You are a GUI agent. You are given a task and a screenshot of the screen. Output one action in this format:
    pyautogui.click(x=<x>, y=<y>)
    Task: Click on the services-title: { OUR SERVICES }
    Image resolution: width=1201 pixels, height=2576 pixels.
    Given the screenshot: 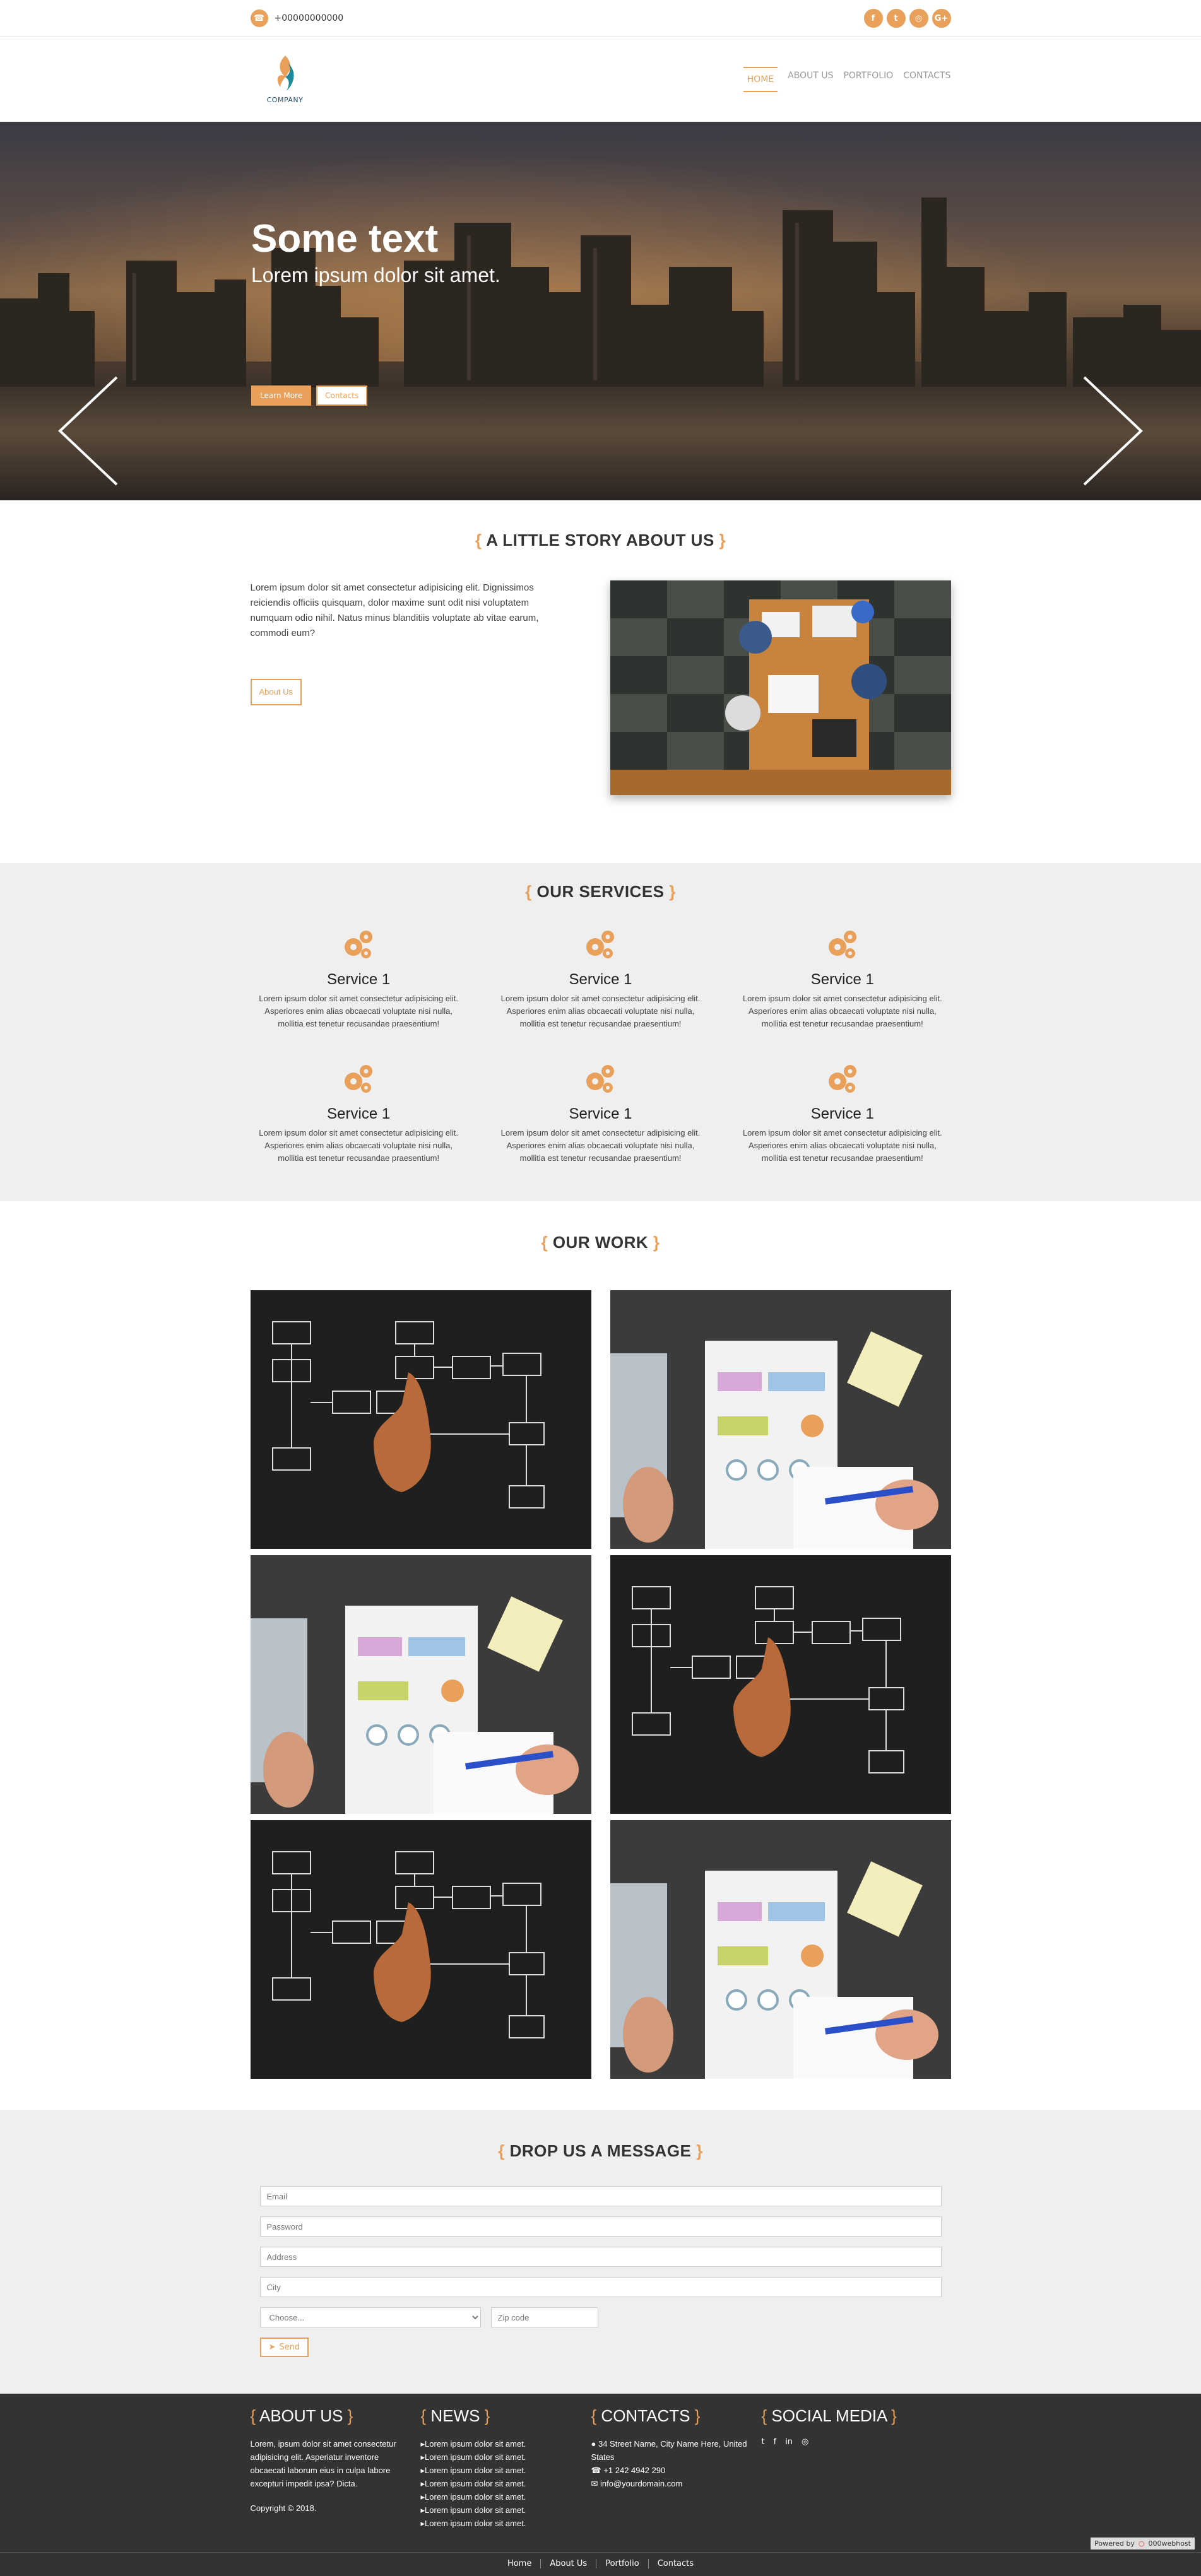 What is the action you would take?
    pyautogui.click(x=600, y=891)
    